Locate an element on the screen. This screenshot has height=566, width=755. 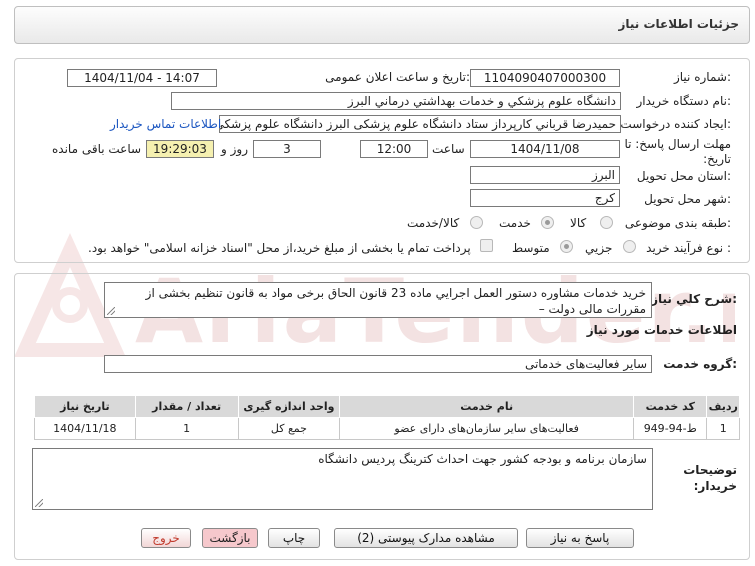
page-title: جزئيات اطلاعات نياز is located at coordinates (678, 24).